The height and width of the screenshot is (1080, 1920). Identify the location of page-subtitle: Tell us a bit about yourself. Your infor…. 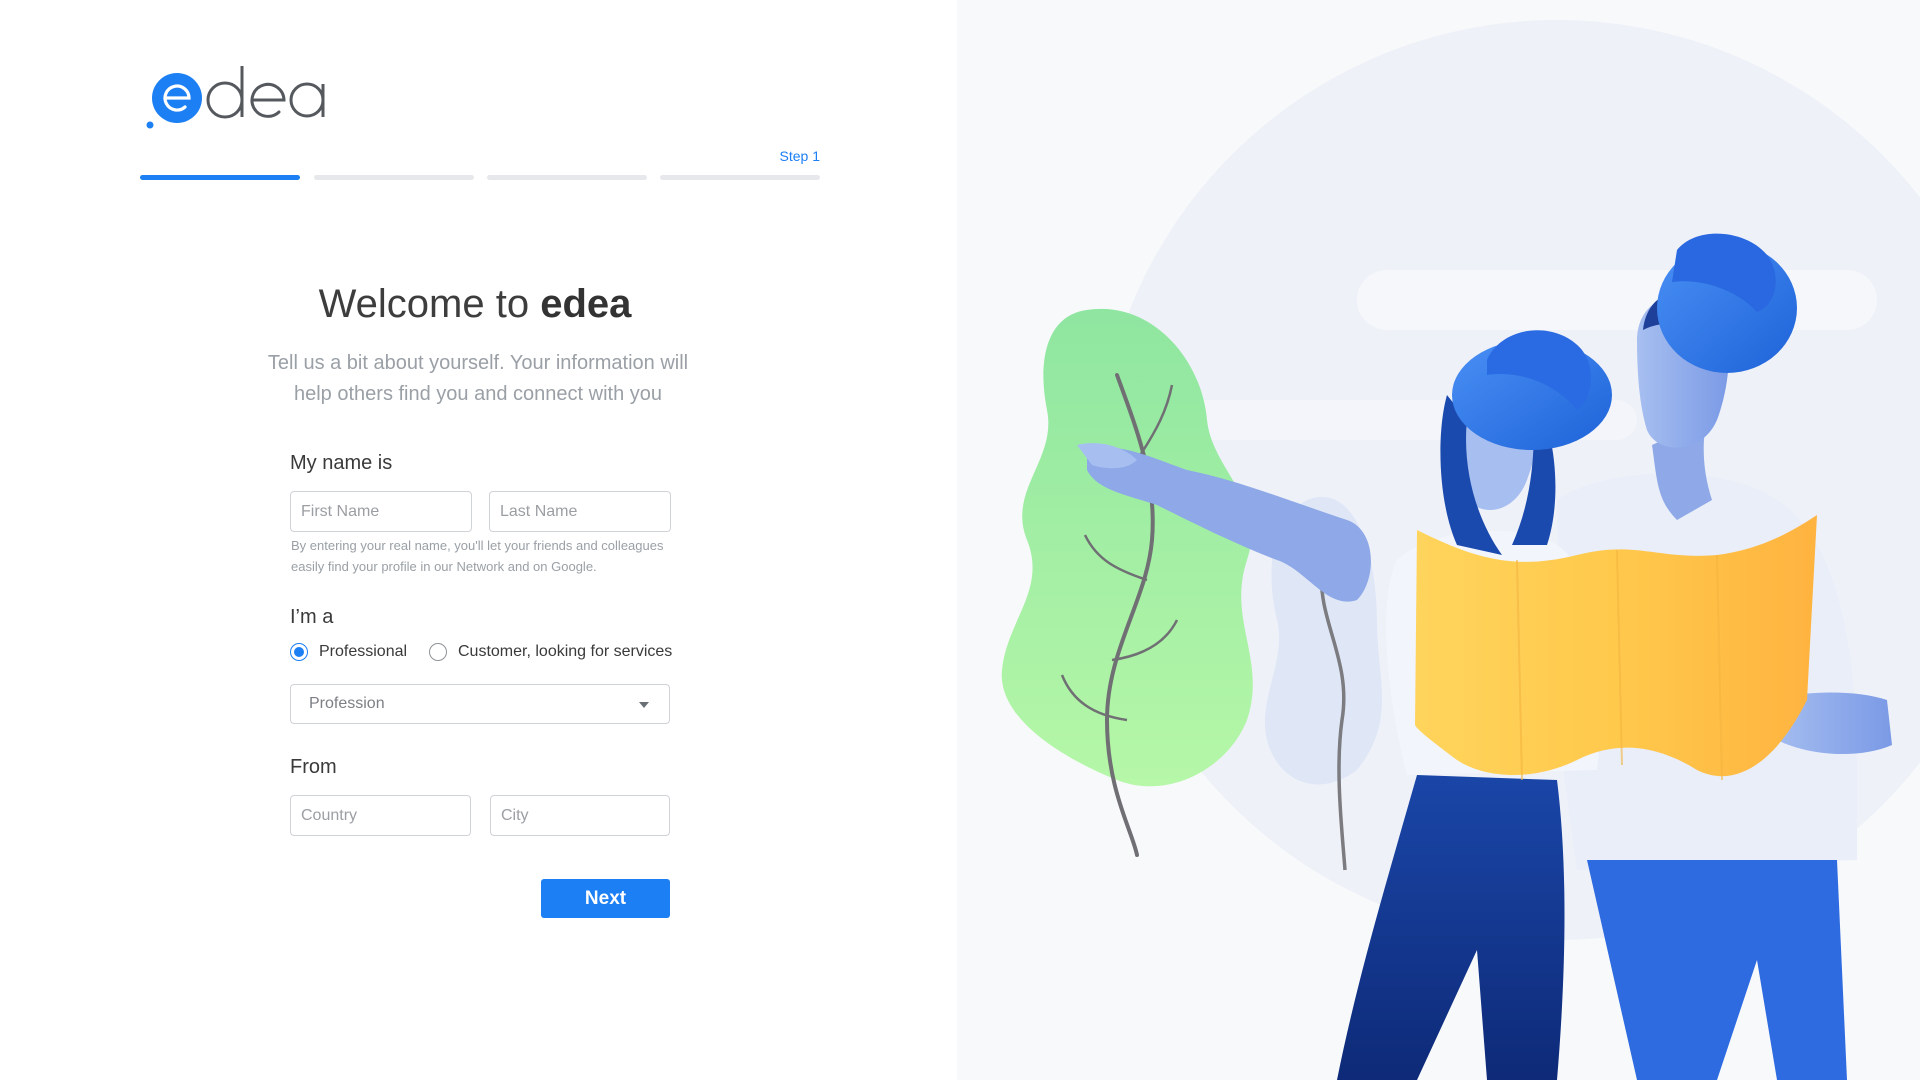
(478, 378).